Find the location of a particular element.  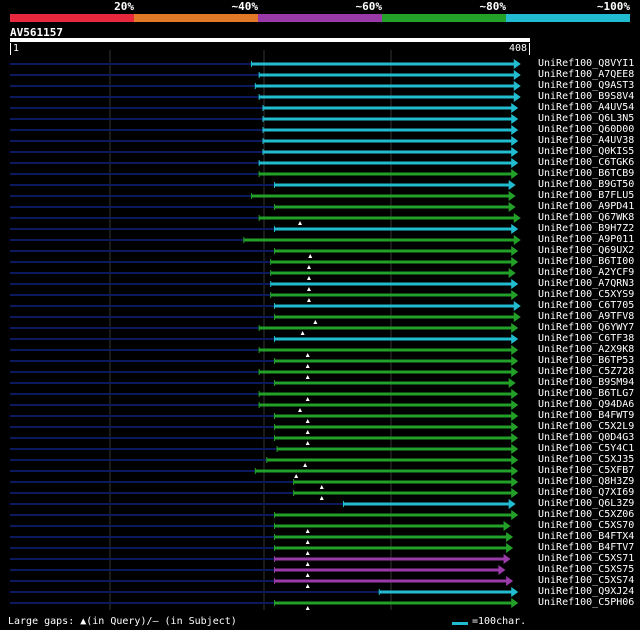

hit-label: UniRef100_C5Z728 is located at coordinates (586, 371).